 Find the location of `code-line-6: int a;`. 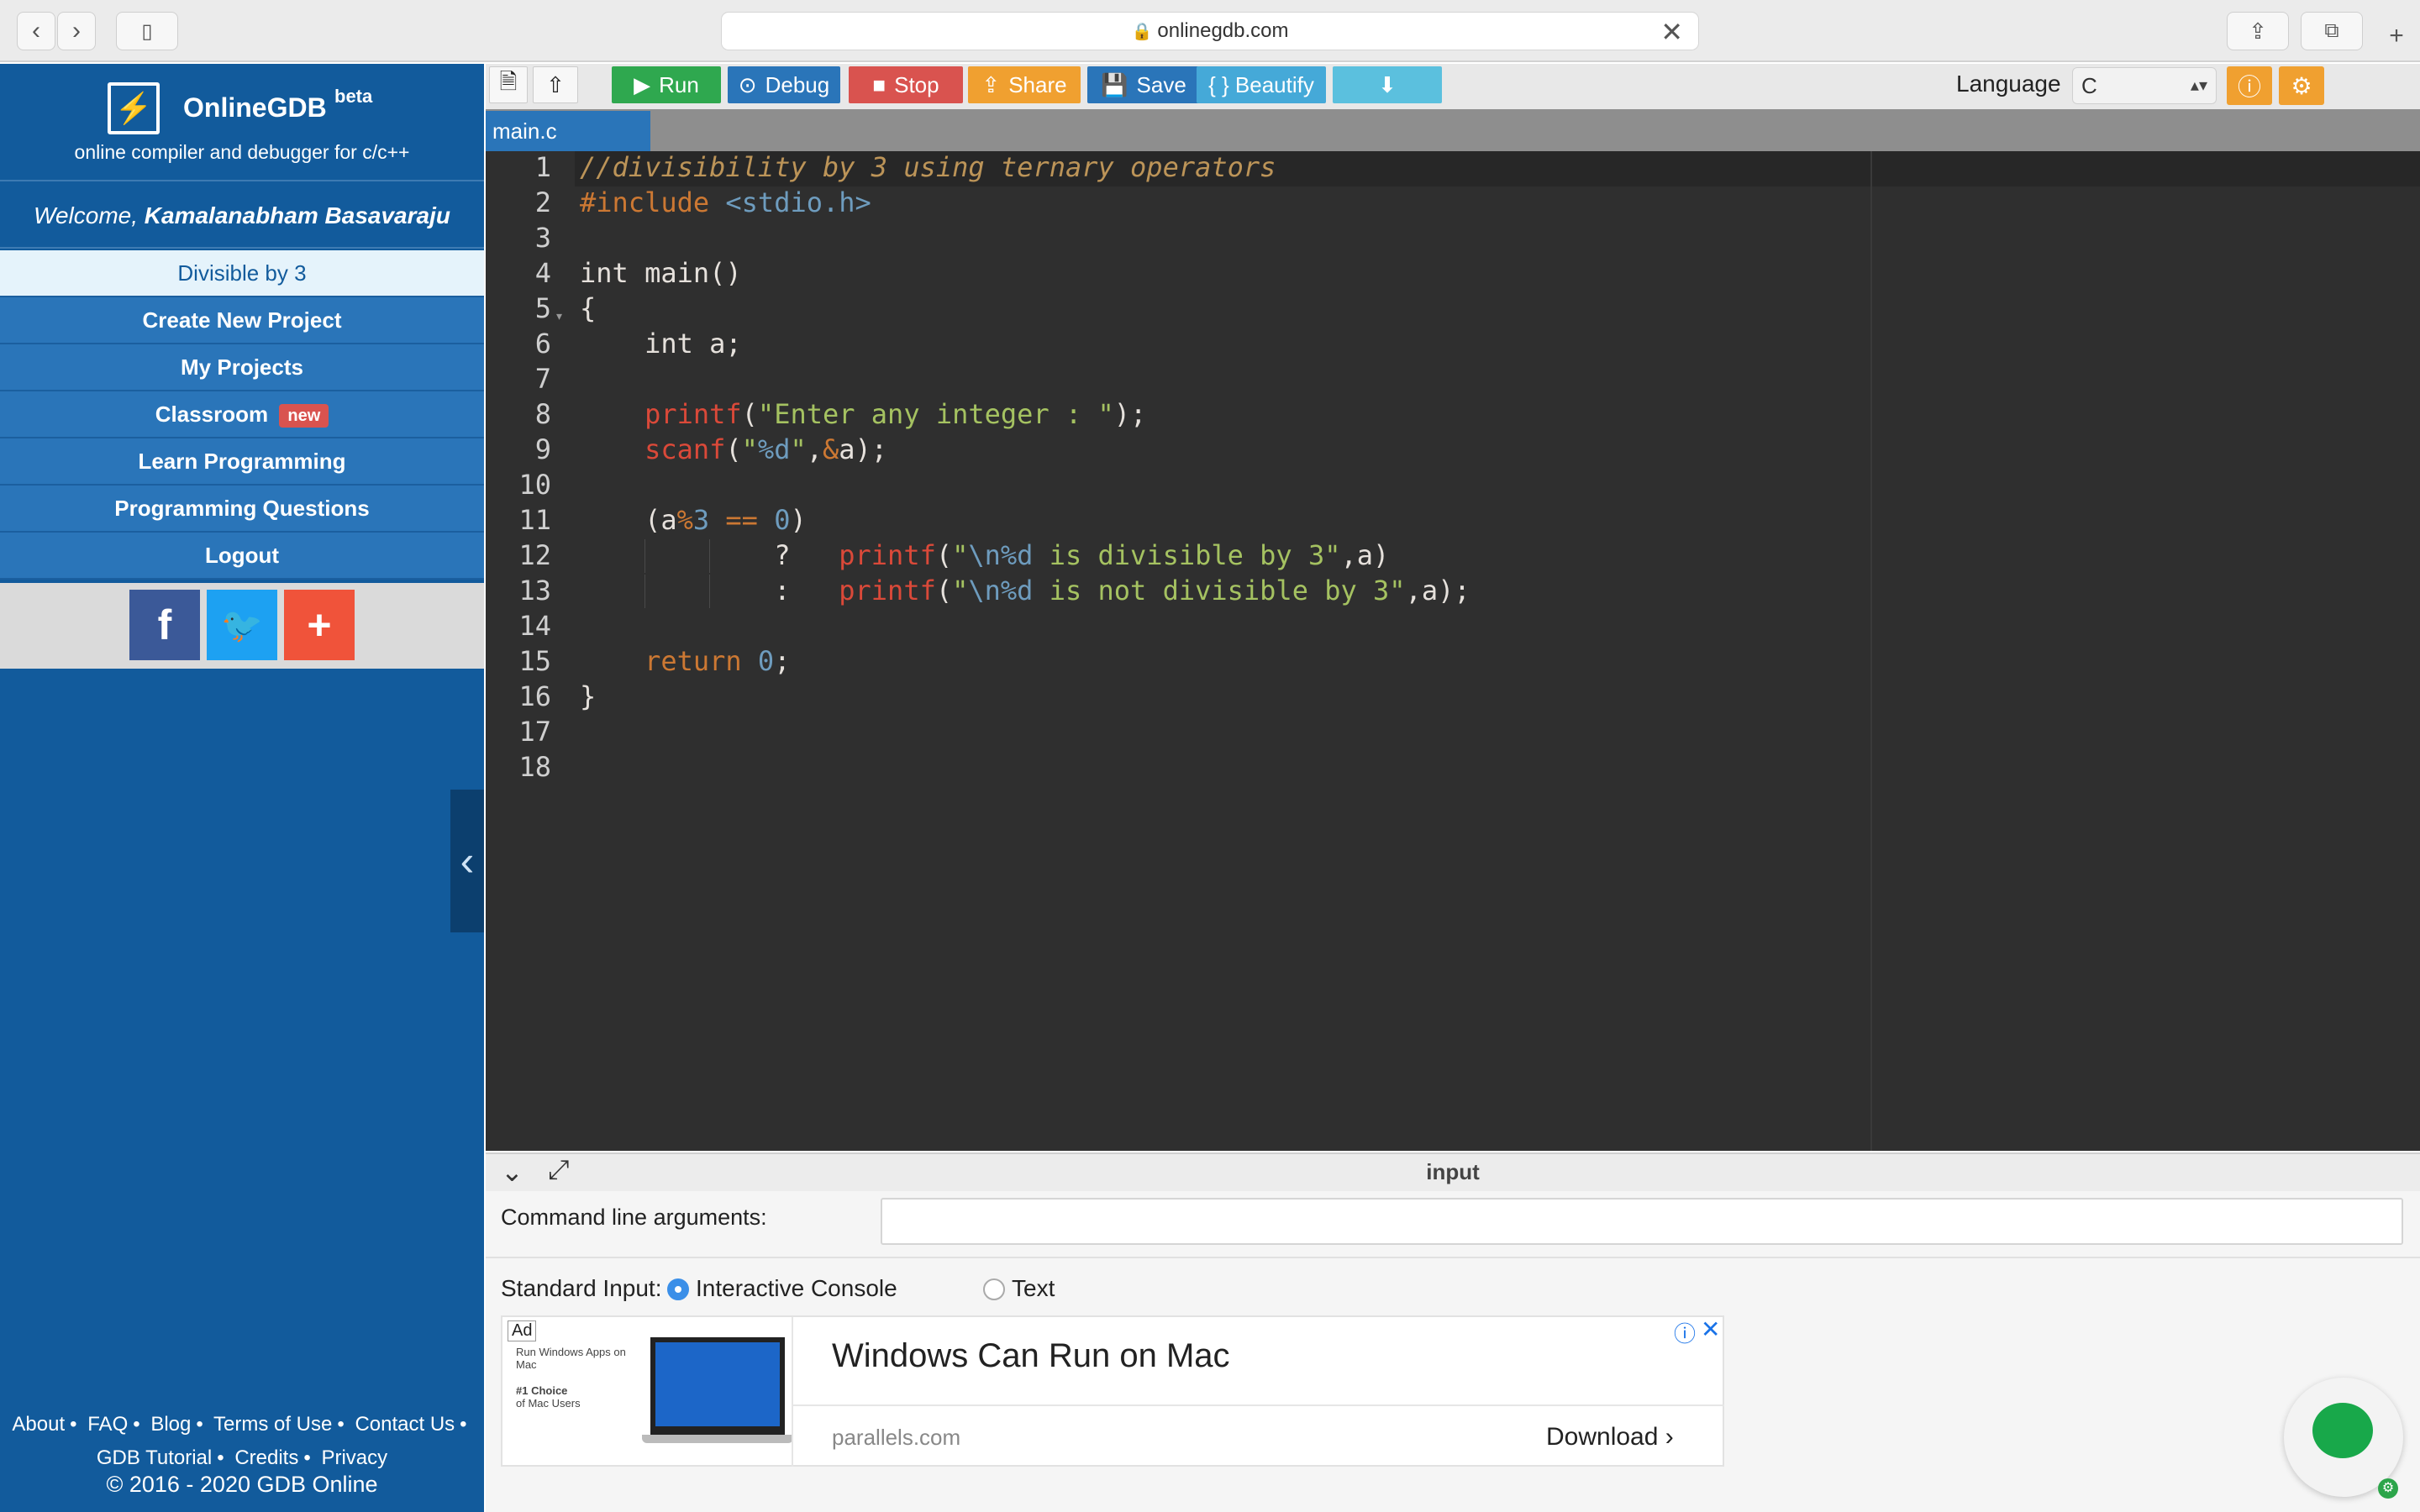

code-line-6: int a; is located at coordinates (661, 344).